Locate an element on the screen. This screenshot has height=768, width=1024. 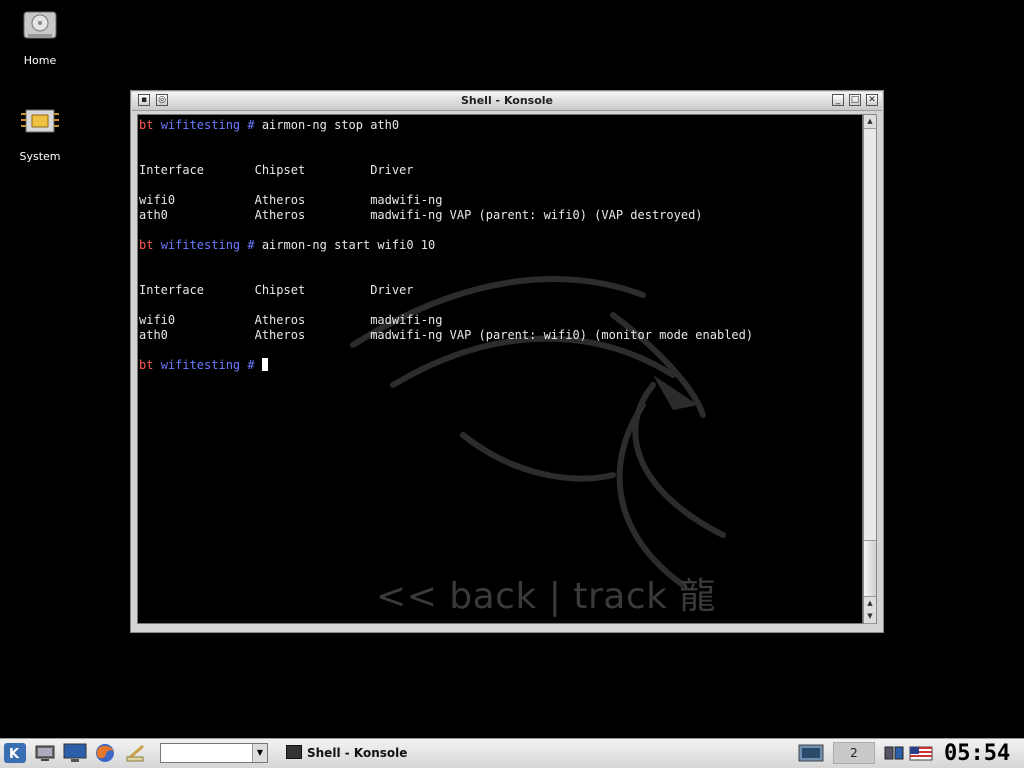
clock: 05:54 is located at coordinates (977, 753).